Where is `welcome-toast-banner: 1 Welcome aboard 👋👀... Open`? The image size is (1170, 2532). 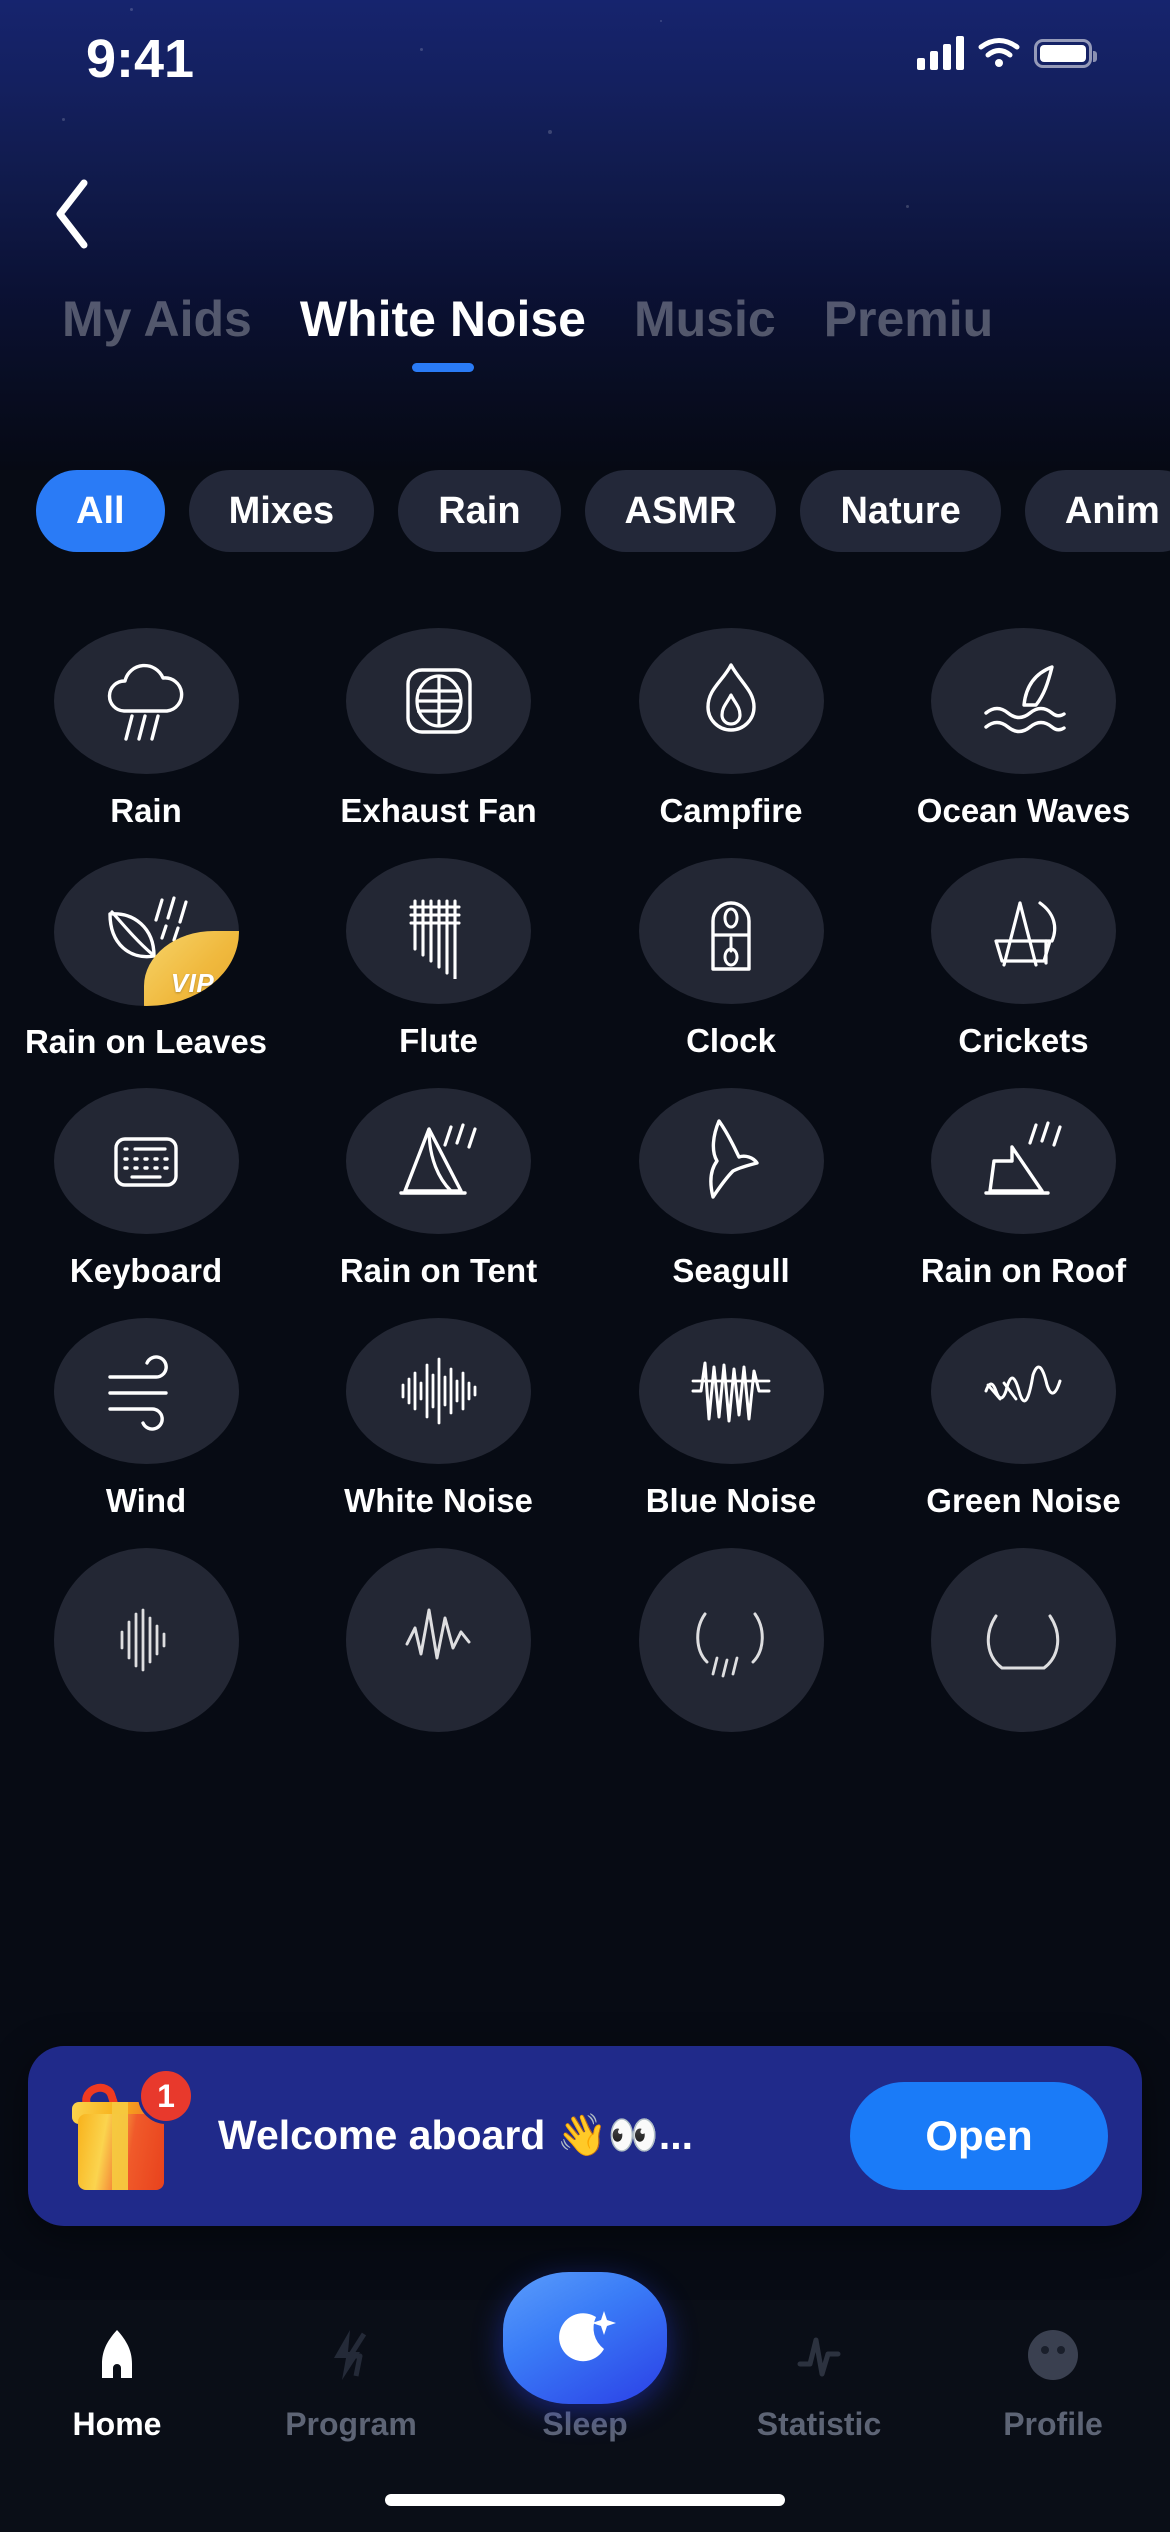
welcome-toast-banner: 1 Welcome aboard 👋👀... Open is located at coordinates (585, 2136).